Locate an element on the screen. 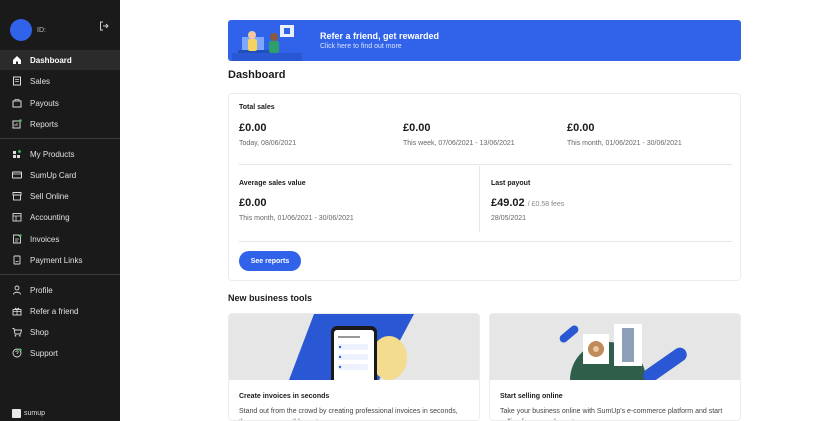 This screenshot has height=421, width=824. total-sales-week-value: £0.00 is located at coordinates (417, 128).